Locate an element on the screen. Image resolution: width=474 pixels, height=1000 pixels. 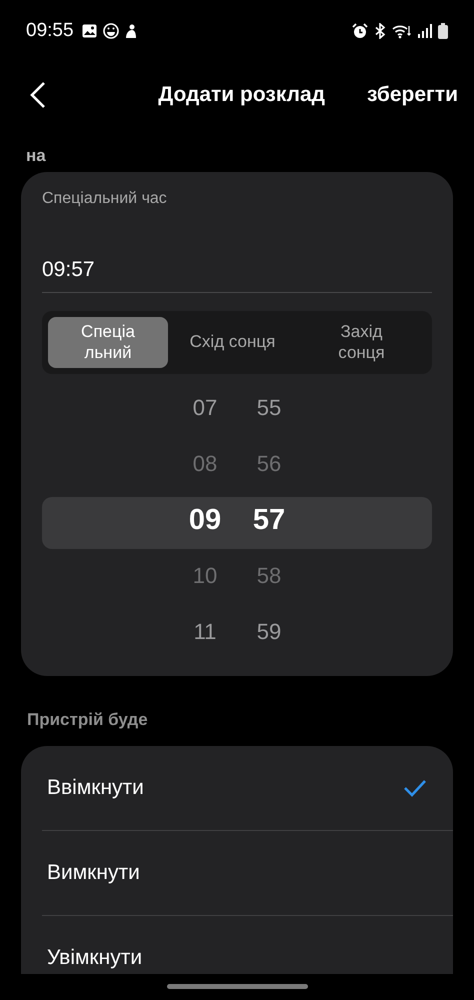
option-item: Ввімкнути is located at coordinates (247, 788).